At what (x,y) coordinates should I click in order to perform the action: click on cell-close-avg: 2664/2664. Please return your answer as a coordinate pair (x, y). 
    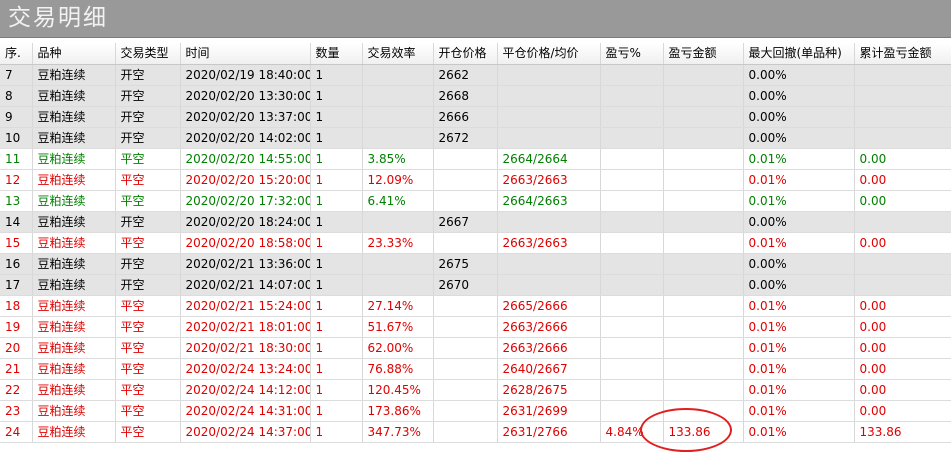
    Looking at the image, I should click on (549, 159).